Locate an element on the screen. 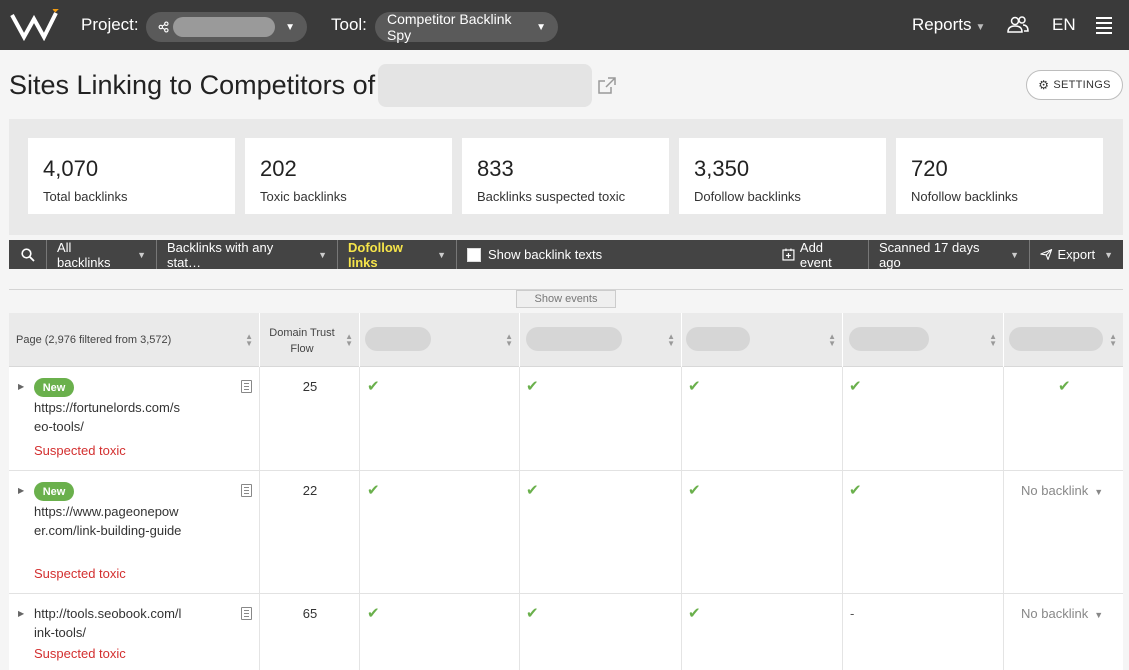  stat-value: 720 is located at coordinates (929, 168).